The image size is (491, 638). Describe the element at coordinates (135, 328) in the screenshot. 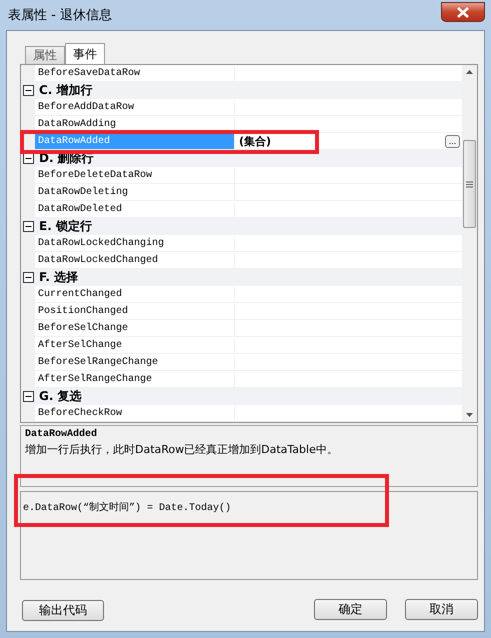

I see `property-name: BeforeSelChange` at that location.